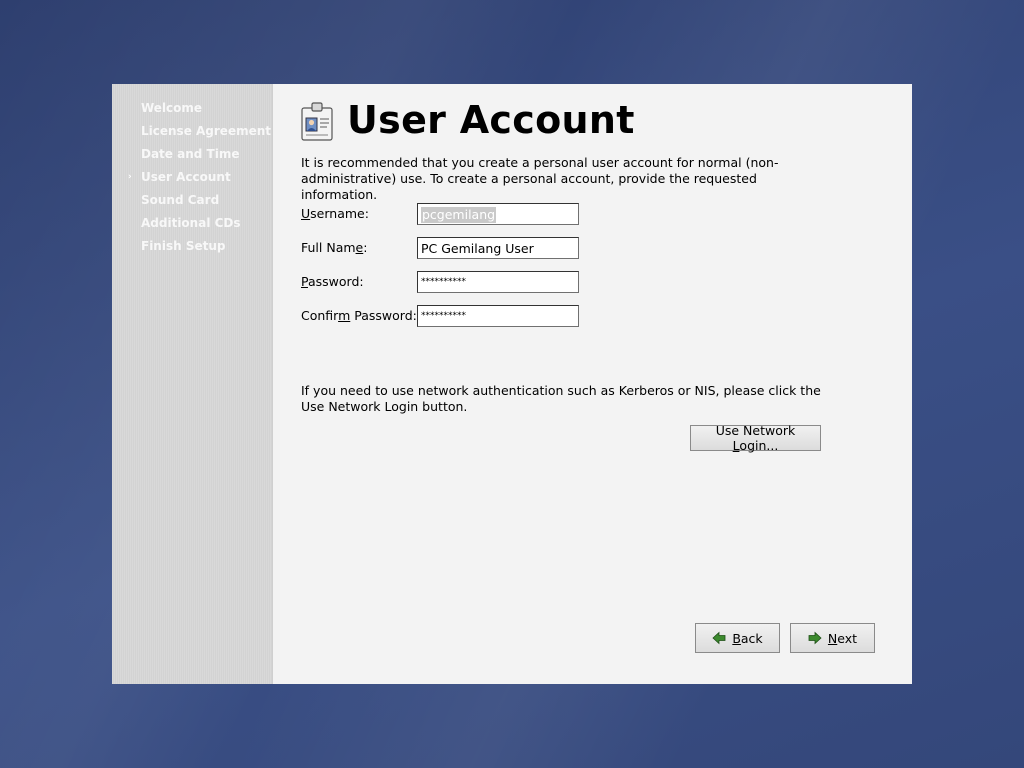 This screenshot has width=1024, height=768. I want to click on confirm-password-label: Confirm Password:, so click(359, 315).